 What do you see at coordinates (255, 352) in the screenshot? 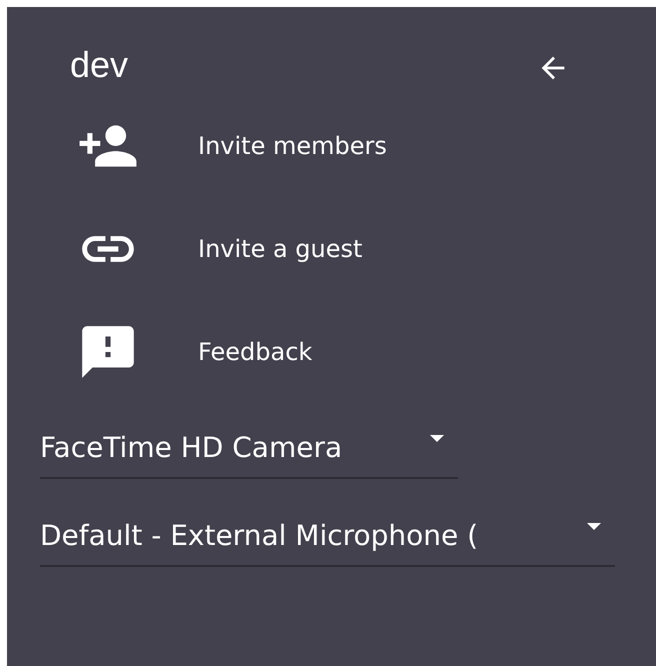
I see `menu-item: Feedback` at bounding box center [255, 352].